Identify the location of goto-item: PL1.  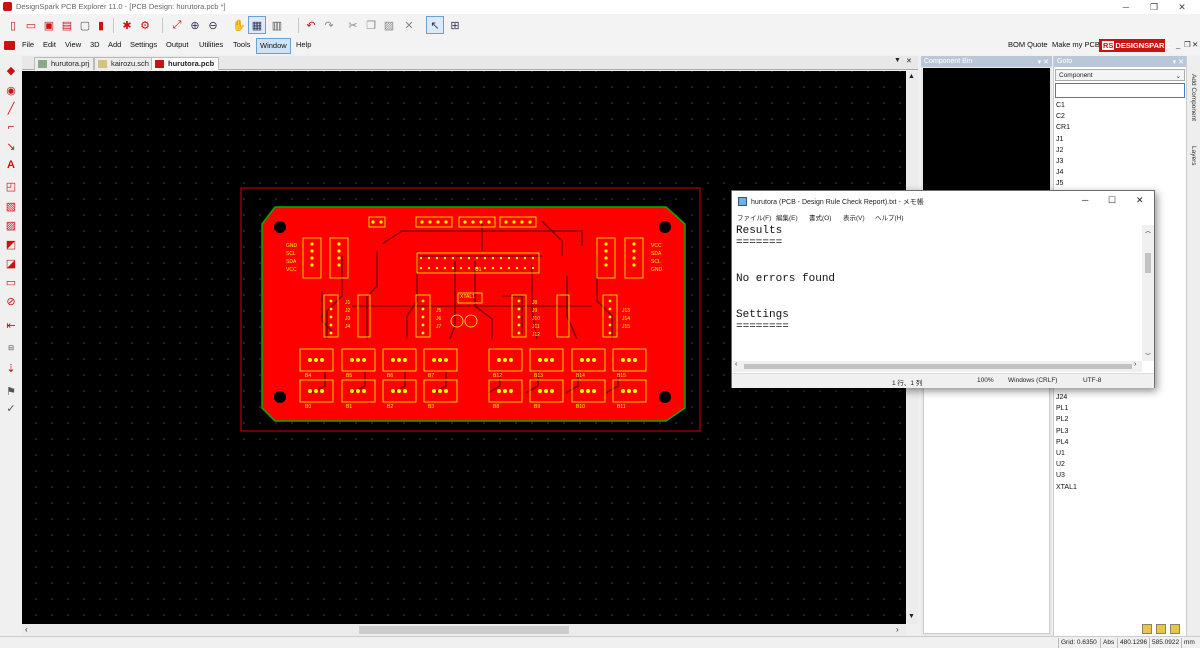
(1120, 408).